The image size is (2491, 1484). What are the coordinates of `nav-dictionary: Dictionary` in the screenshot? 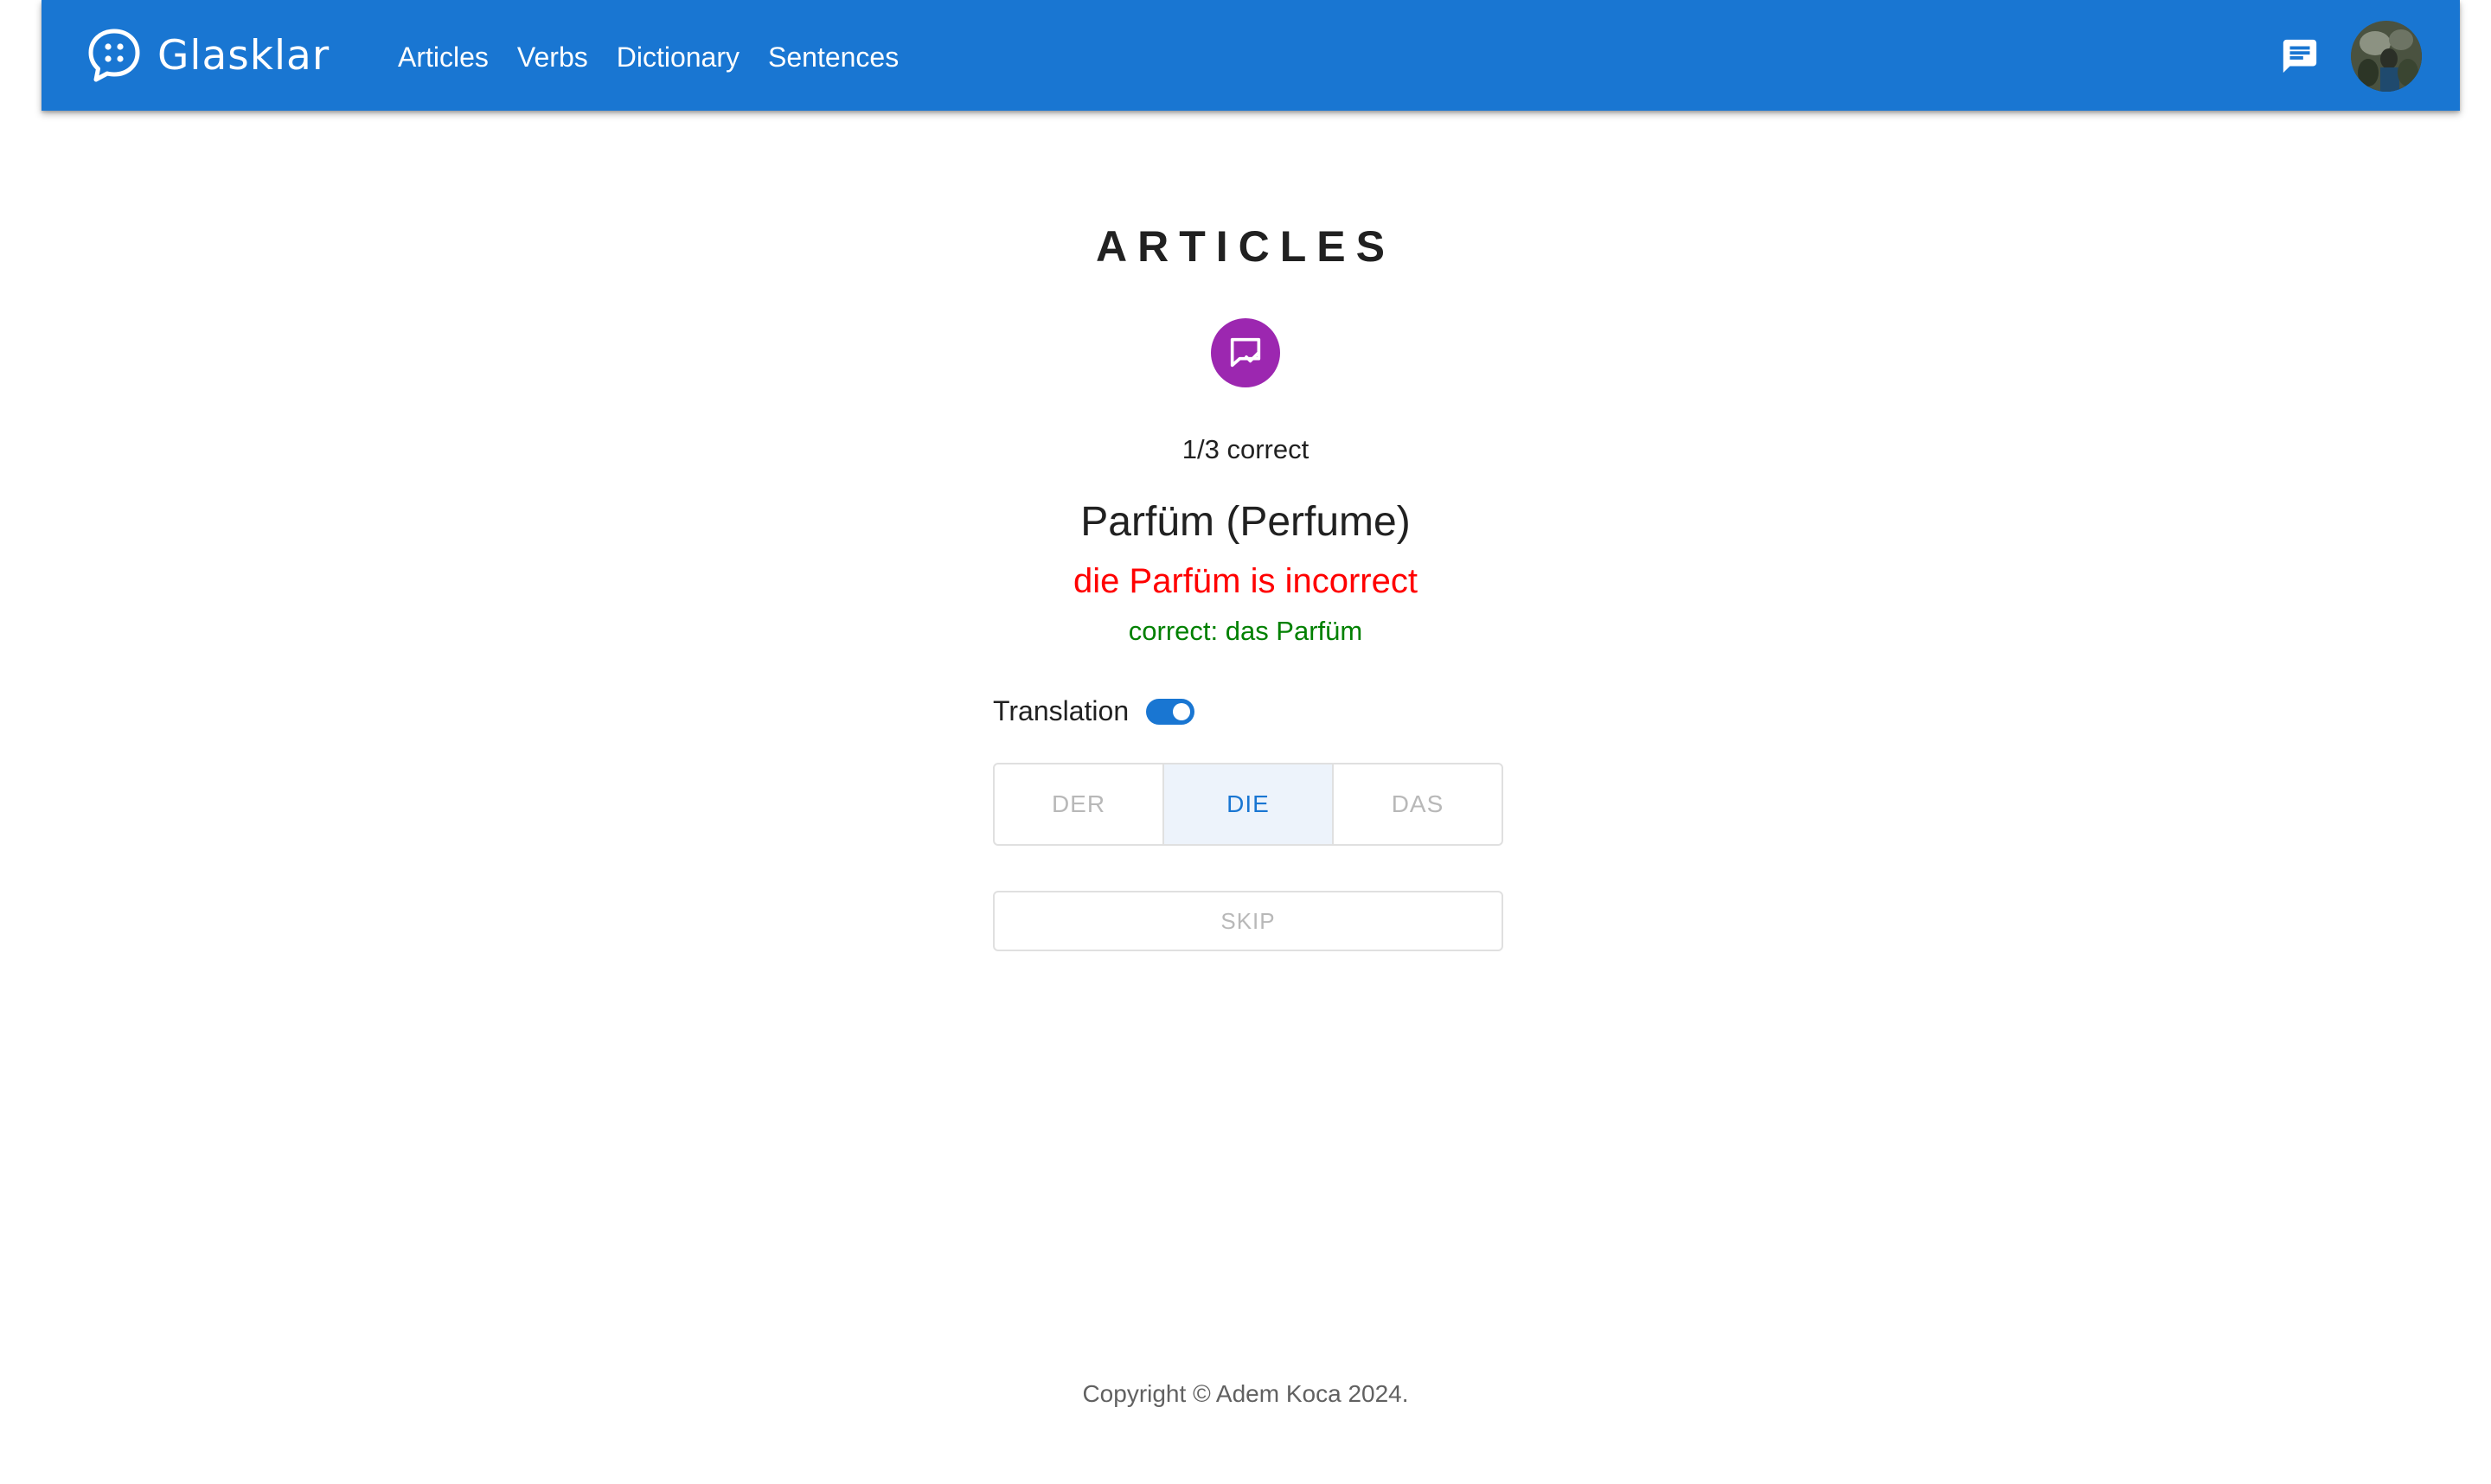 It's located at (678, 57).